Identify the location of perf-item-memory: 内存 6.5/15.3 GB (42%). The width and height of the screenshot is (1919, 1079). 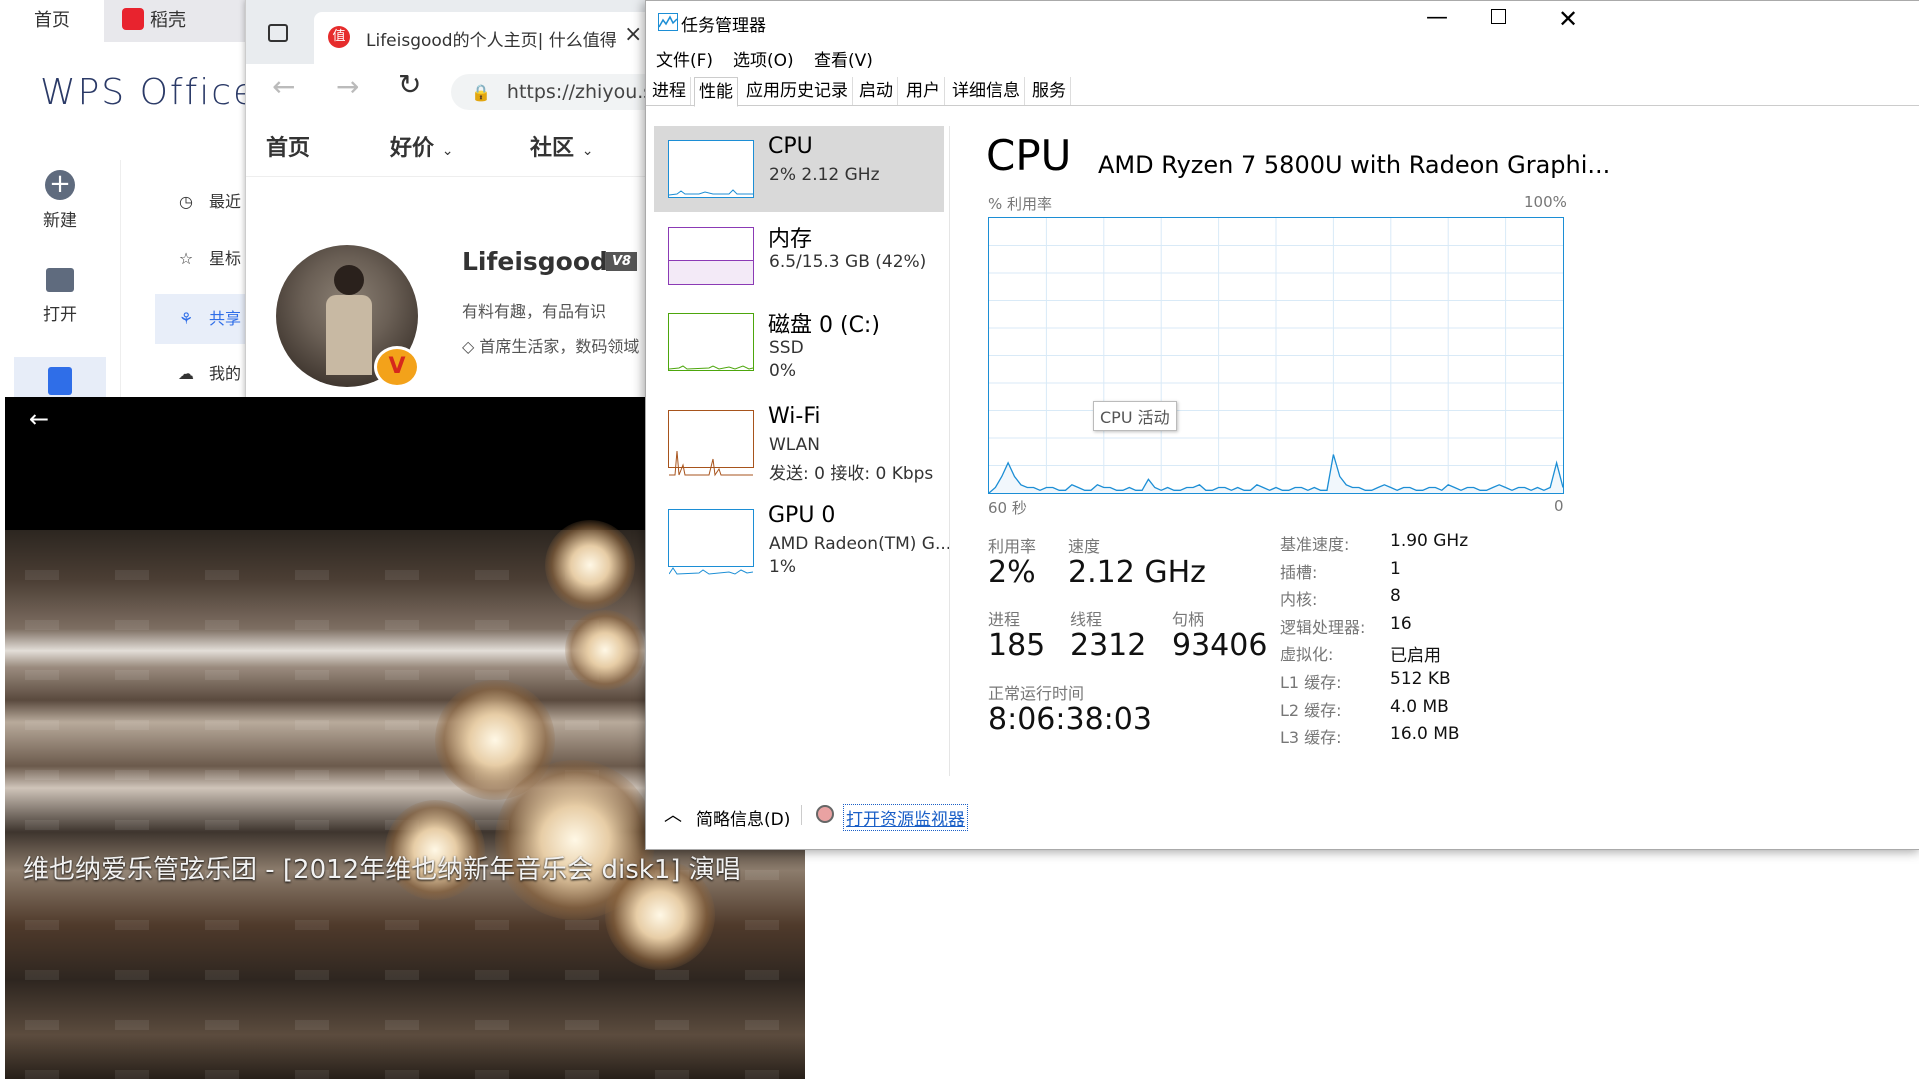
(799, 256).